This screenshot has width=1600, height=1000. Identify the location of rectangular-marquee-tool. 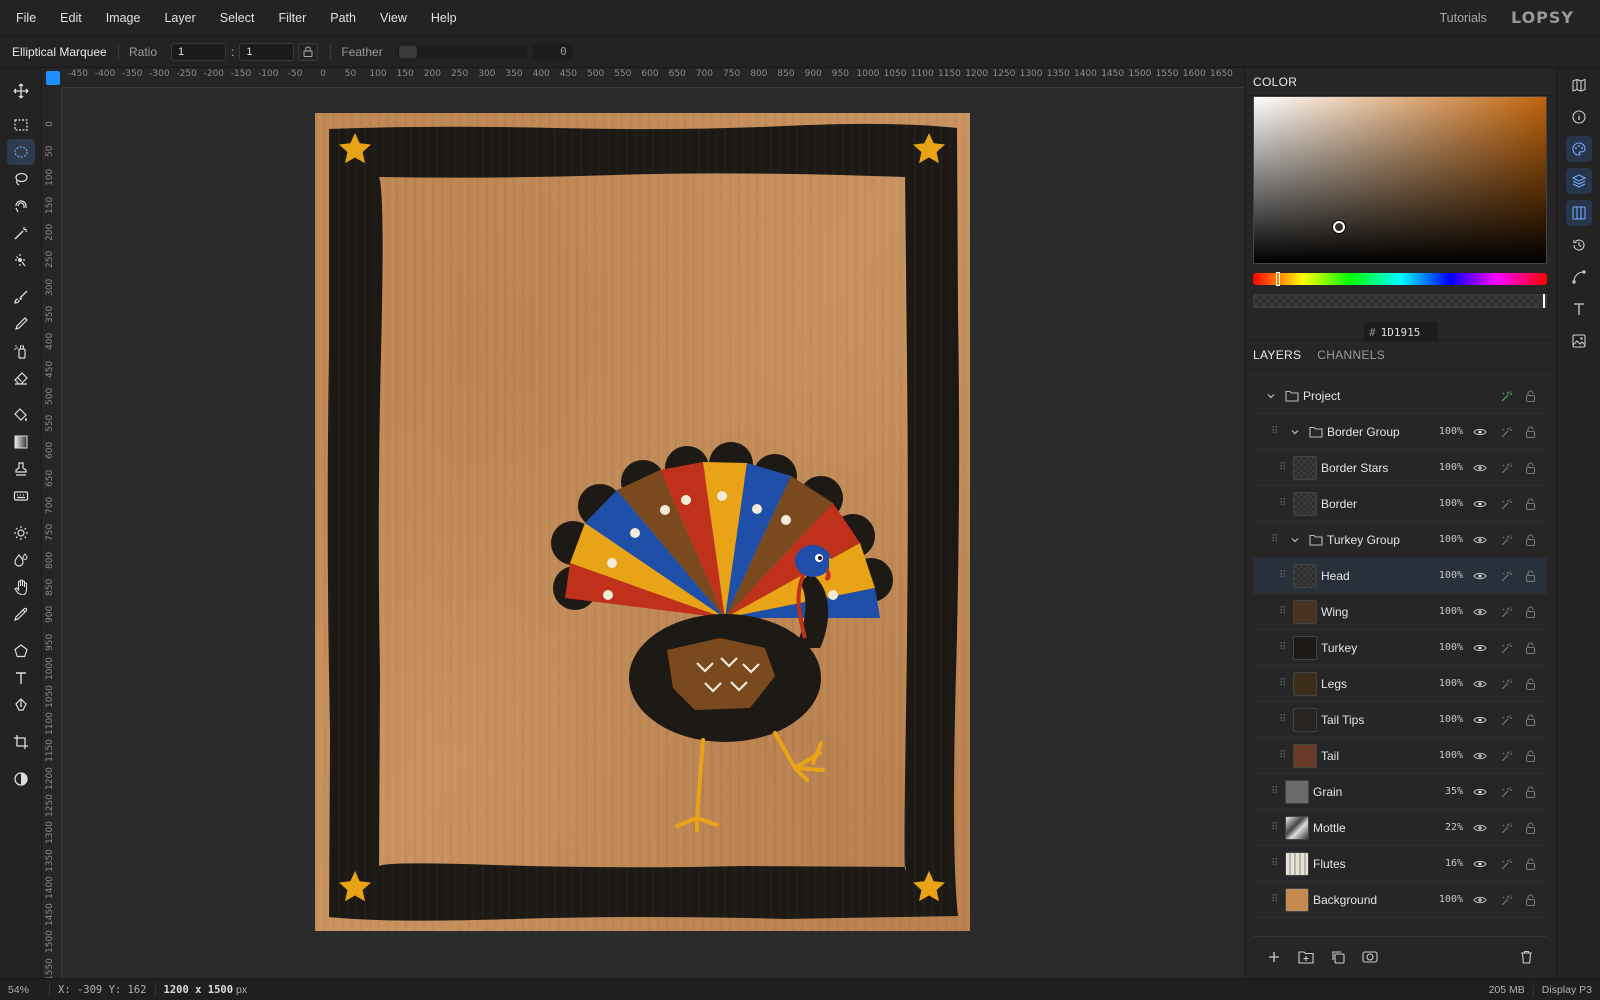
(21, 125).